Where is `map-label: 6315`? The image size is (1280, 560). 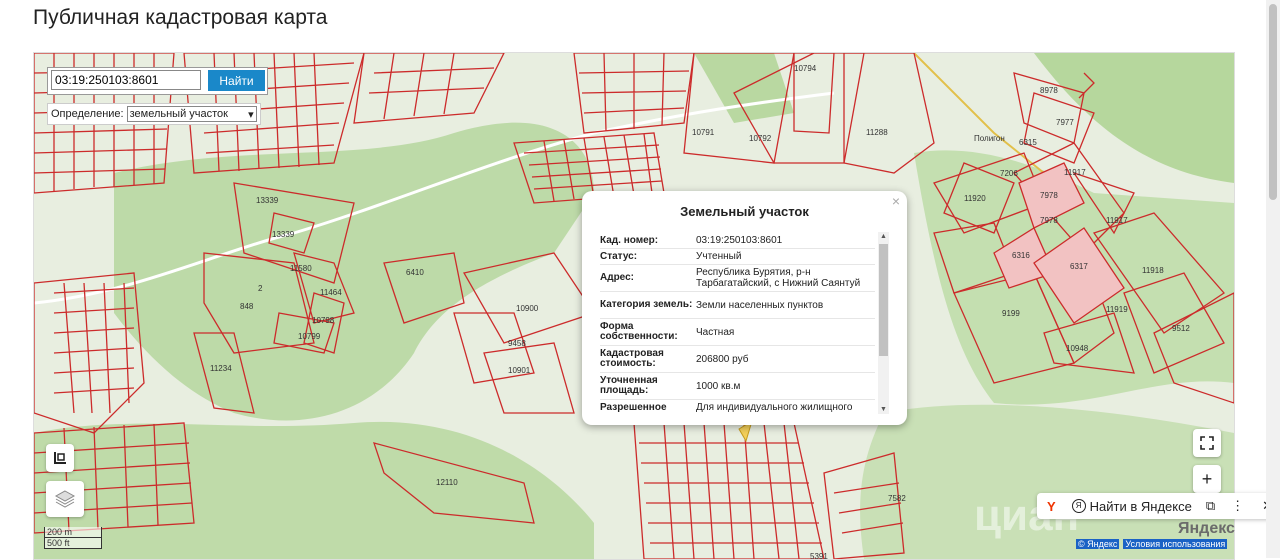 map-label: 6315 is located at coordinates (1028, 142).